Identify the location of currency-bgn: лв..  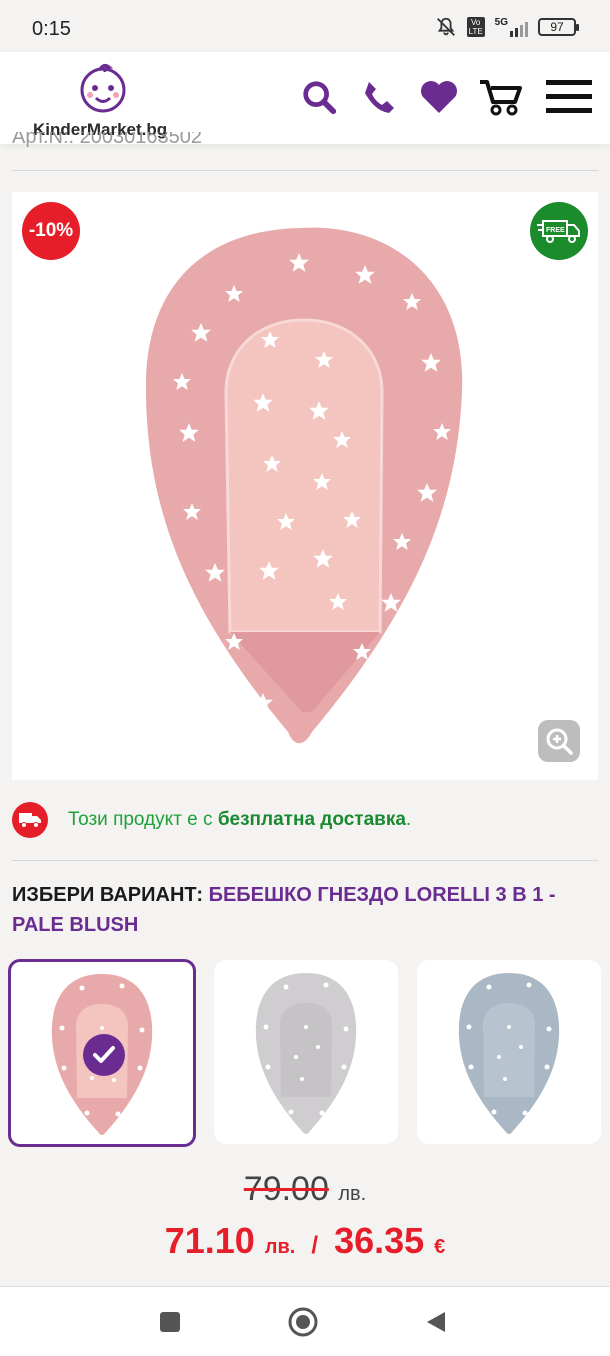
(280, 1247).